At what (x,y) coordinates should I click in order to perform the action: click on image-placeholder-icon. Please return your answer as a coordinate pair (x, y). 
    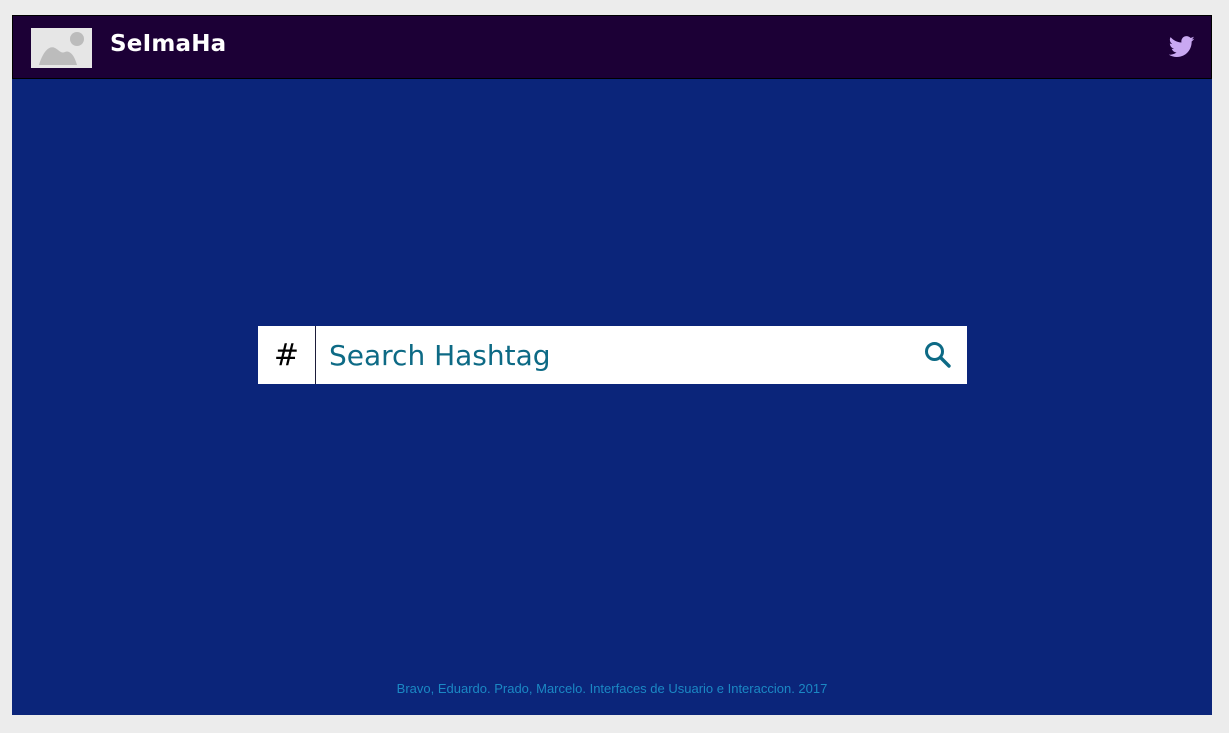
    Looking at the image, I should click on (61, 48).